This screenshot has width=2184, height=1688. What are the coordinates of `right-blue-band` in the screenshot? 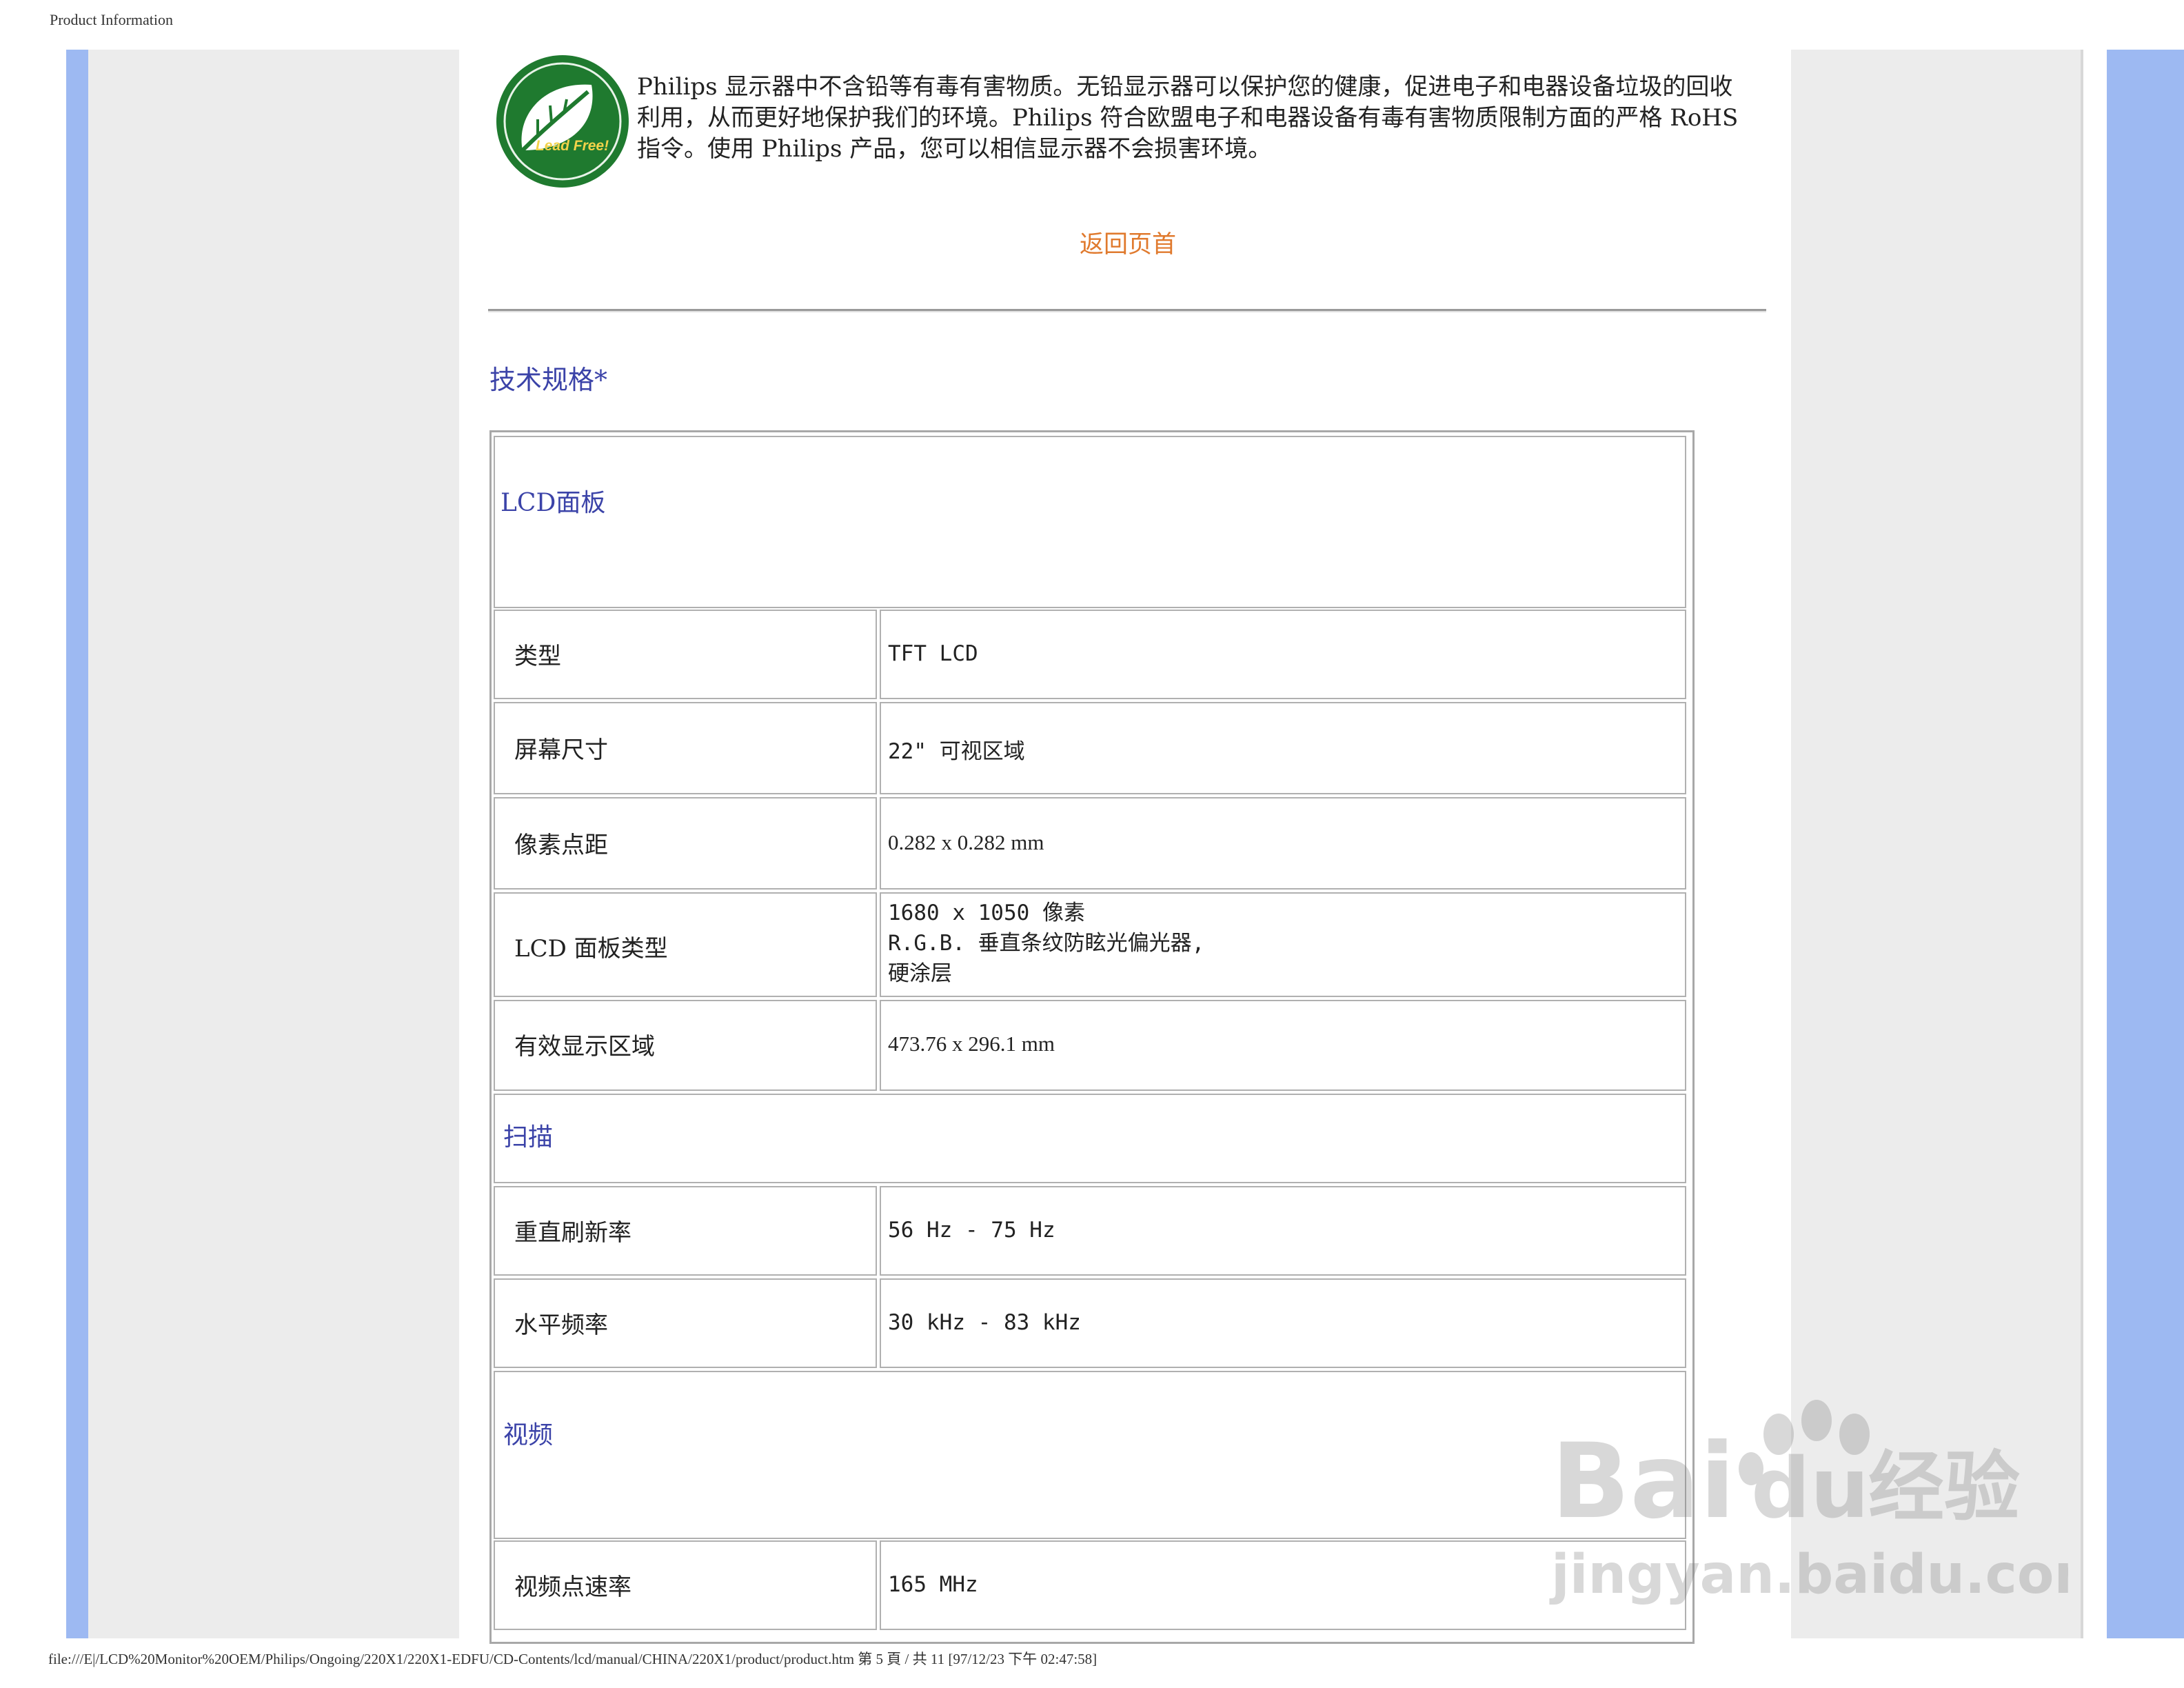 It's located at (2145, 844).